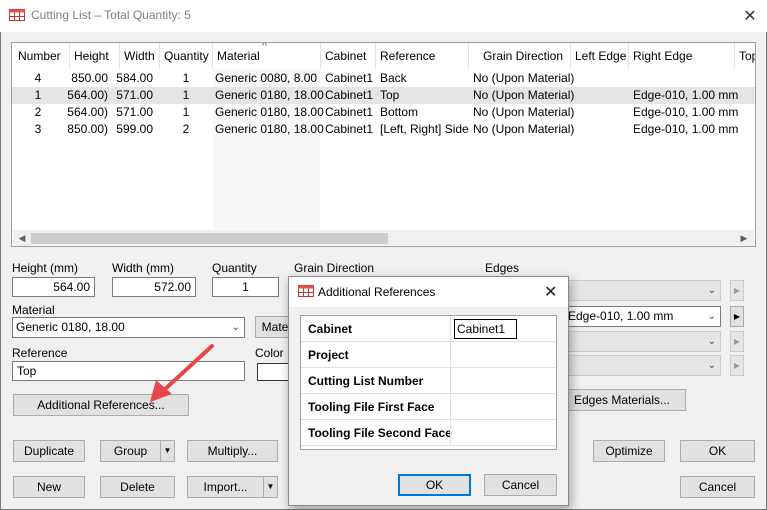 Image resolution: width=767 pixels, height=510 pixels. What do you see at coordinates (345, 56) in the screenshot?
I see `col-header-cabinet: Cabinet` at bounding box center [345, 56].